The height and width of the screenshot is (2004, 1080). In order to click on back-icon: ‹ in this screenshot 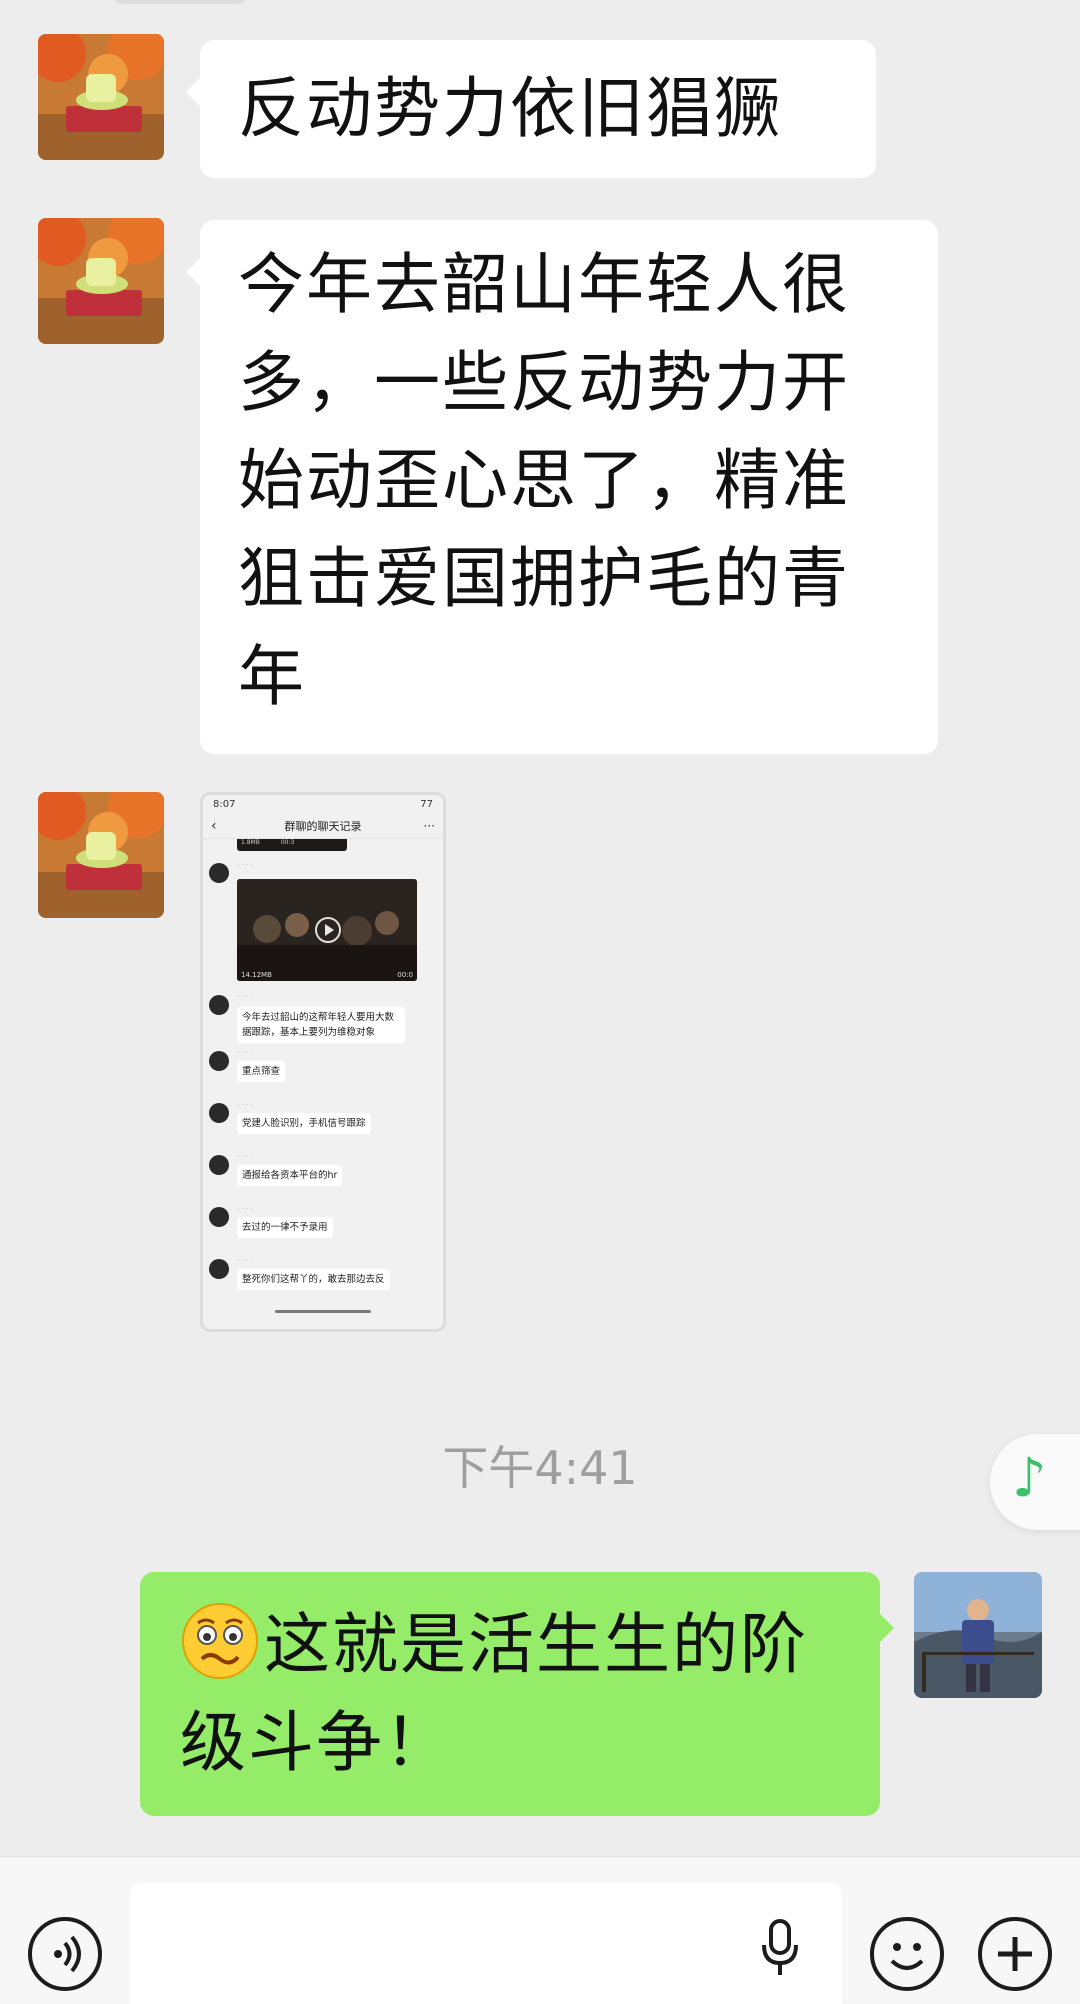, I will do `click(214, 825)`.